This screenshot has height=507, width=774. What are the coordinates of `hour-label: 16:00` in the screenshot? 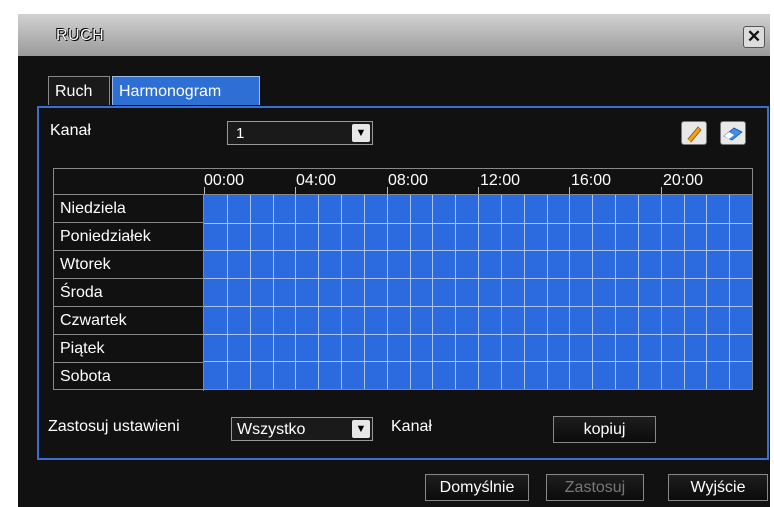 It's located at (591, 180).